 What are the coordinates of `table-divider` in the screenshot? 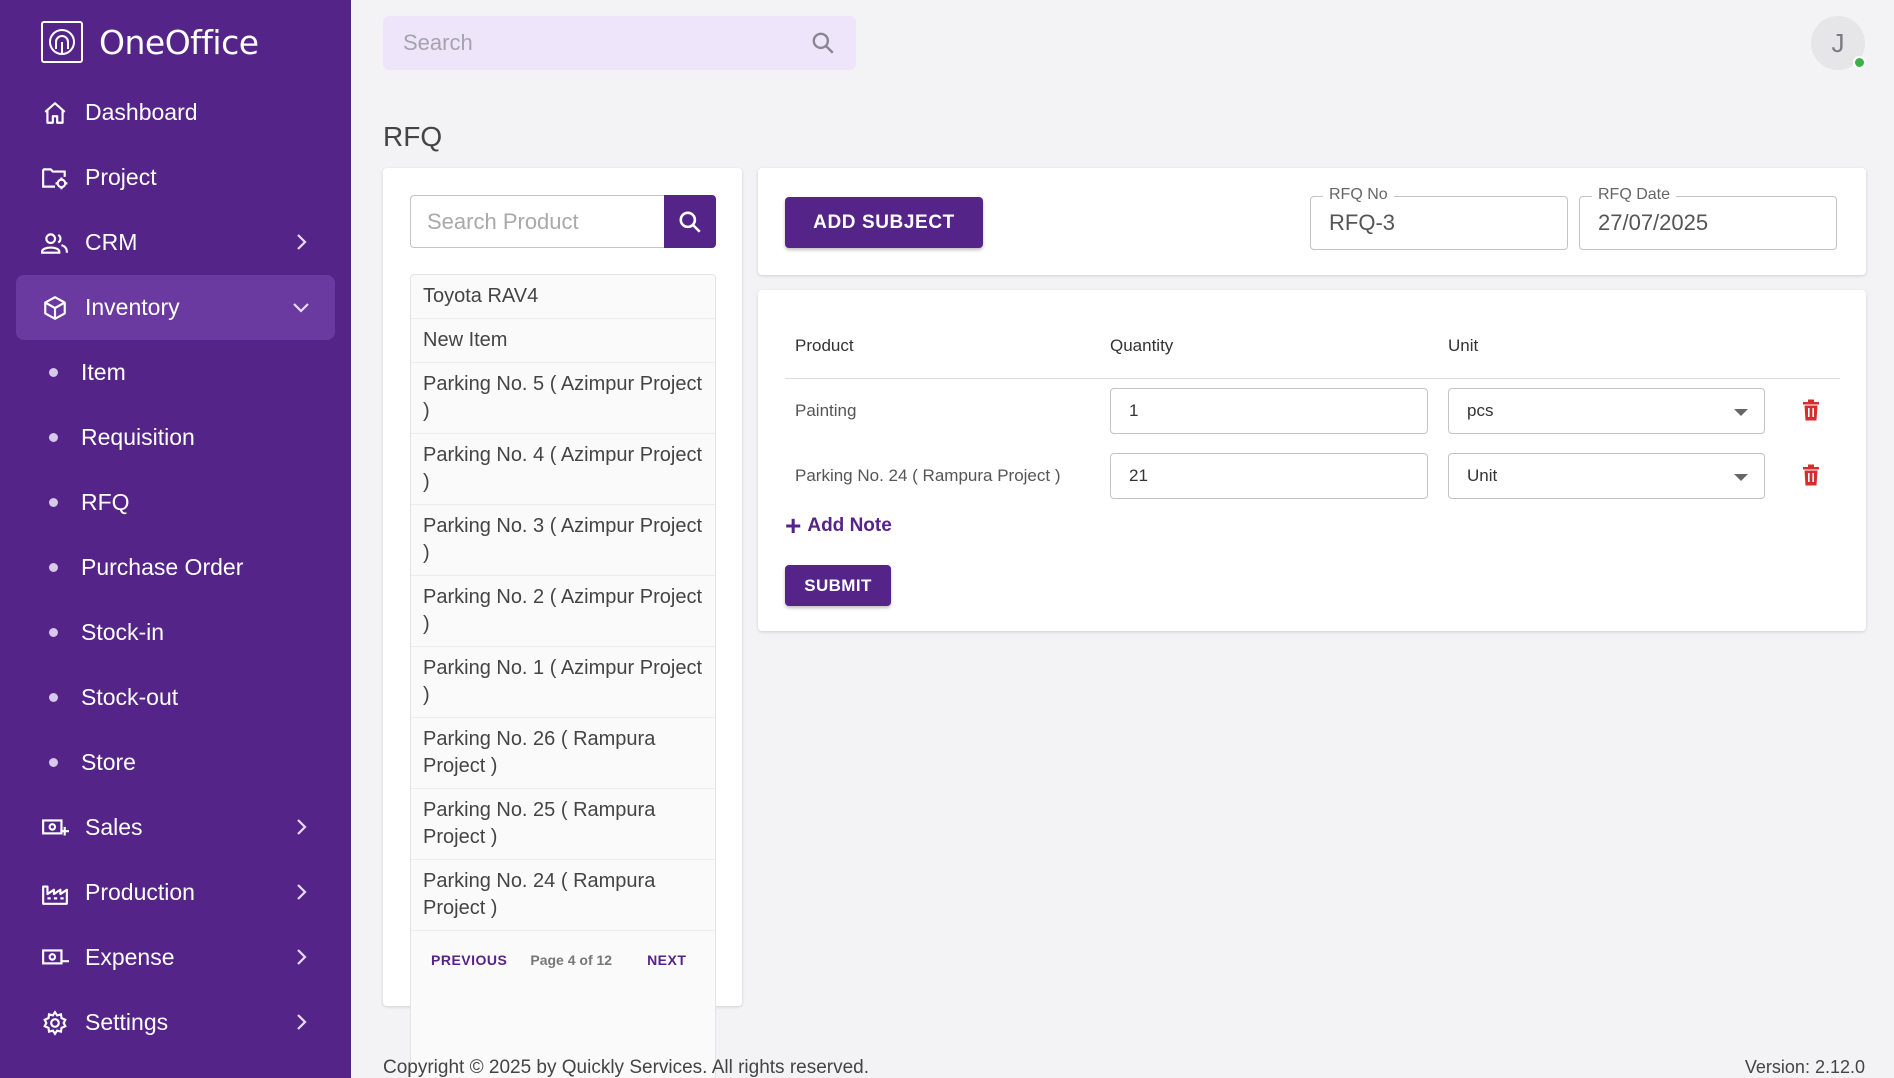 It's located at (1312, 378).